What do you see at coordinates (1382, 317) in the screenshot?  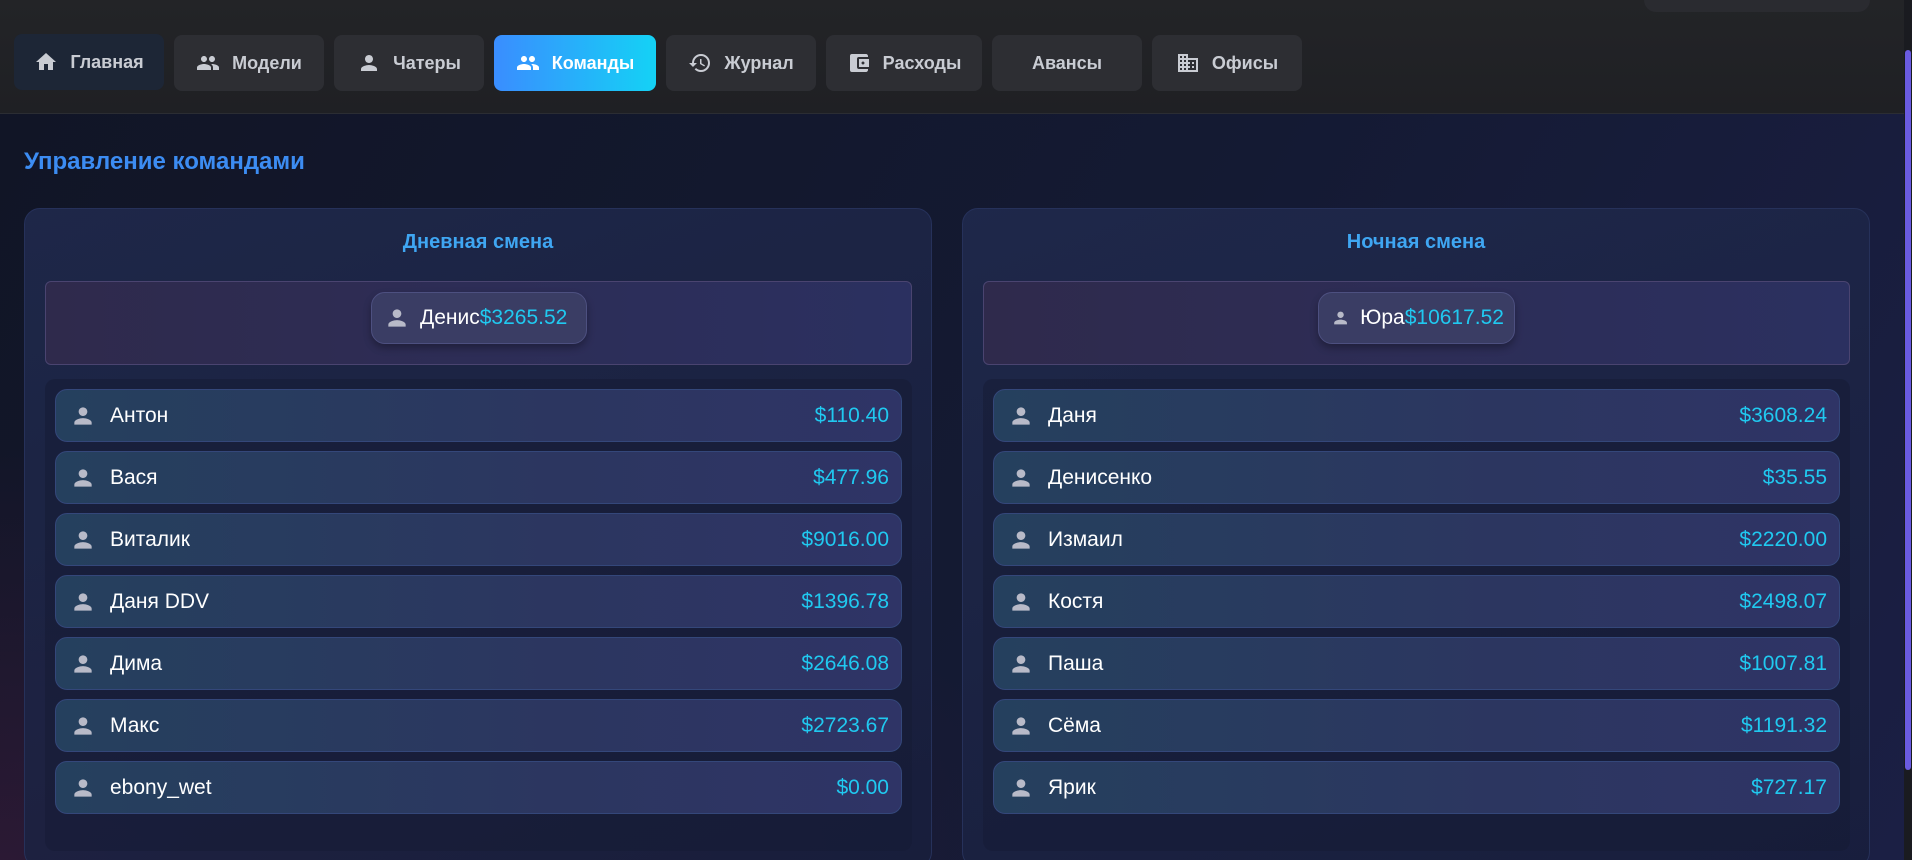 I see `leader-name: Юра` at bounding box center [1382, 317].